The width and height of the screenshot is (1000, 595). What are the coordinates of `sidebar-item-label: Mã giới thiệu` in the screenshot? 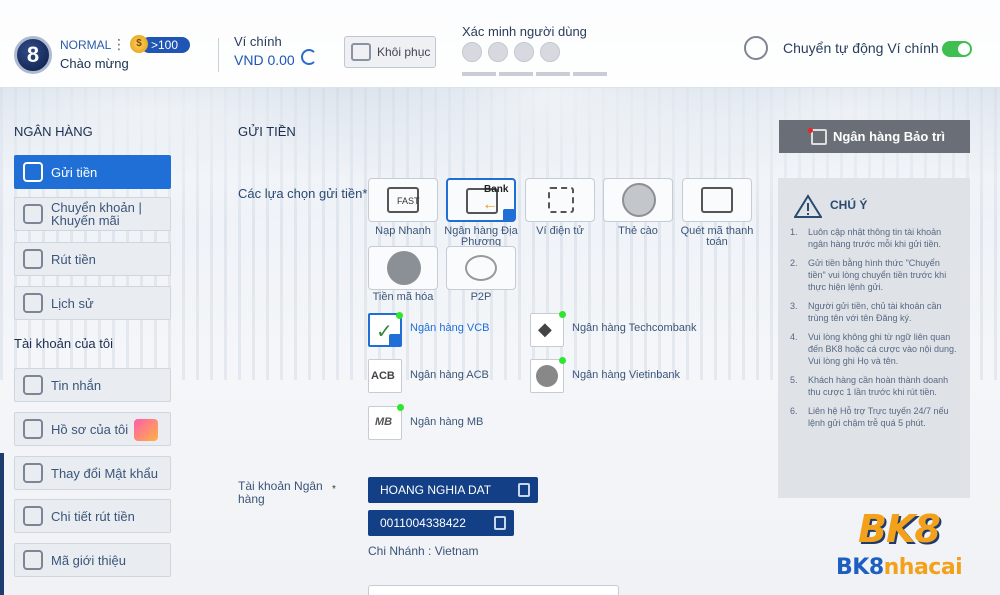 It's located at (89, 560).